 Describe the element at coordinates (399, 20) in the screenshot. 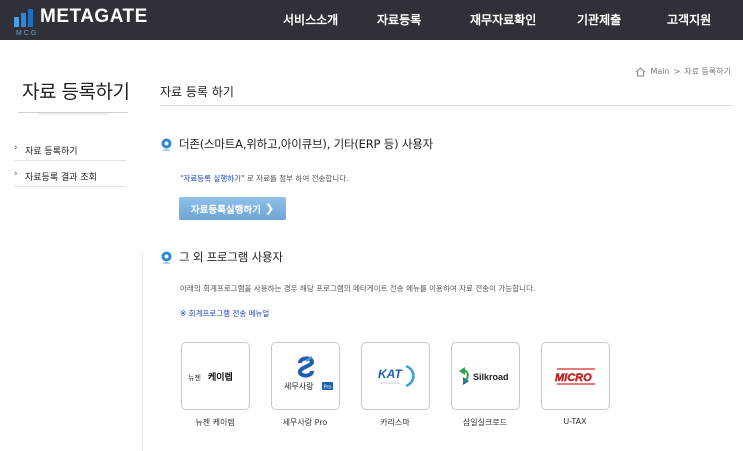

I see `nav-data-registration: 자료등록` at that location.